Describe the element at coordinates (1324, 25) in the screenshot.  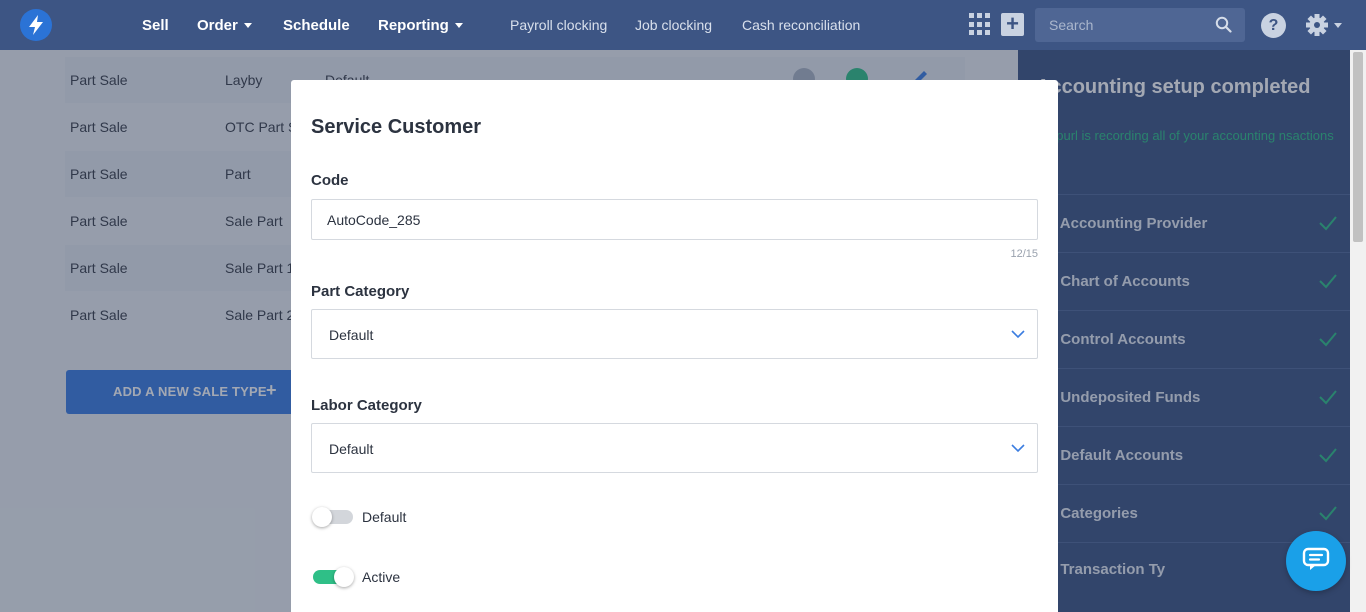
I see `settings-gear-icon` at that location.